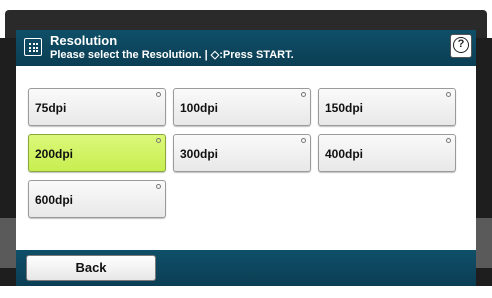 The width and height of the screenshot is (492, 298). I want to click on option-300dpi: 300dpi, so click(242, 153).